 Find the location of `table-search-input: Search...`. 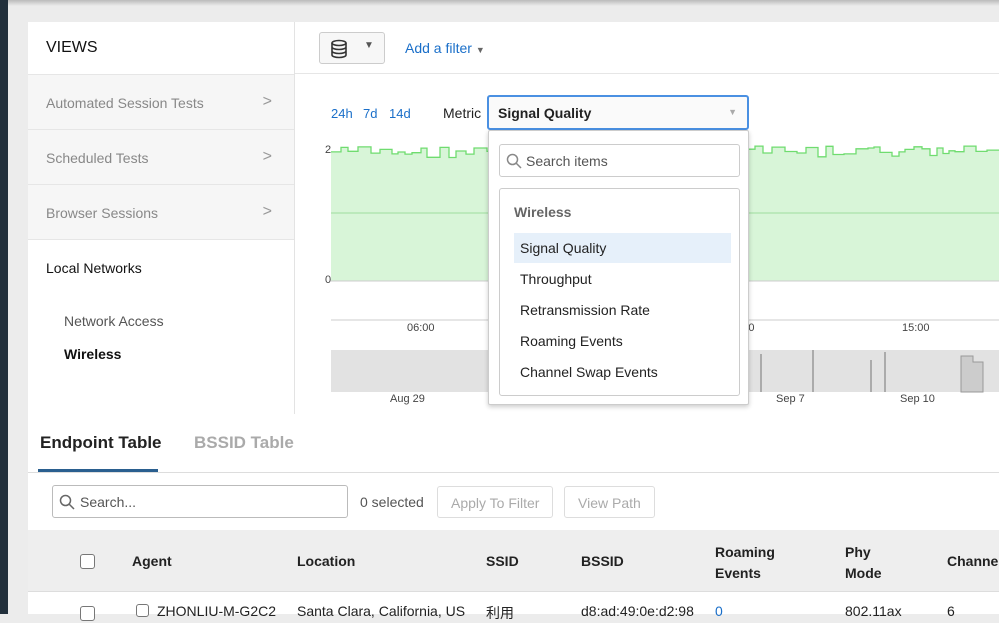

table-search-input: Search... is located at coordinates (200, 501).